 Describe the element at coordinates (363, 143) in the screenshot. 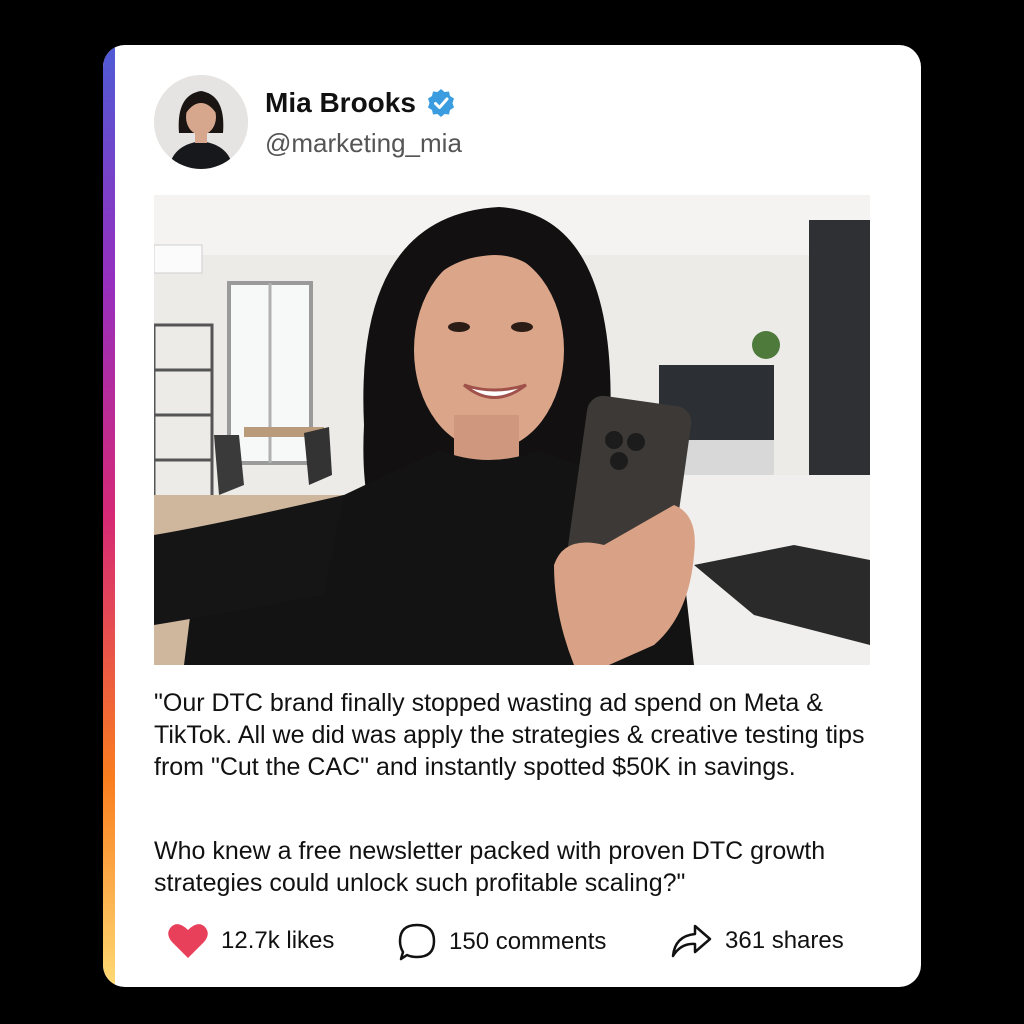

I see `author-handle: @marketing_mia` at that location.